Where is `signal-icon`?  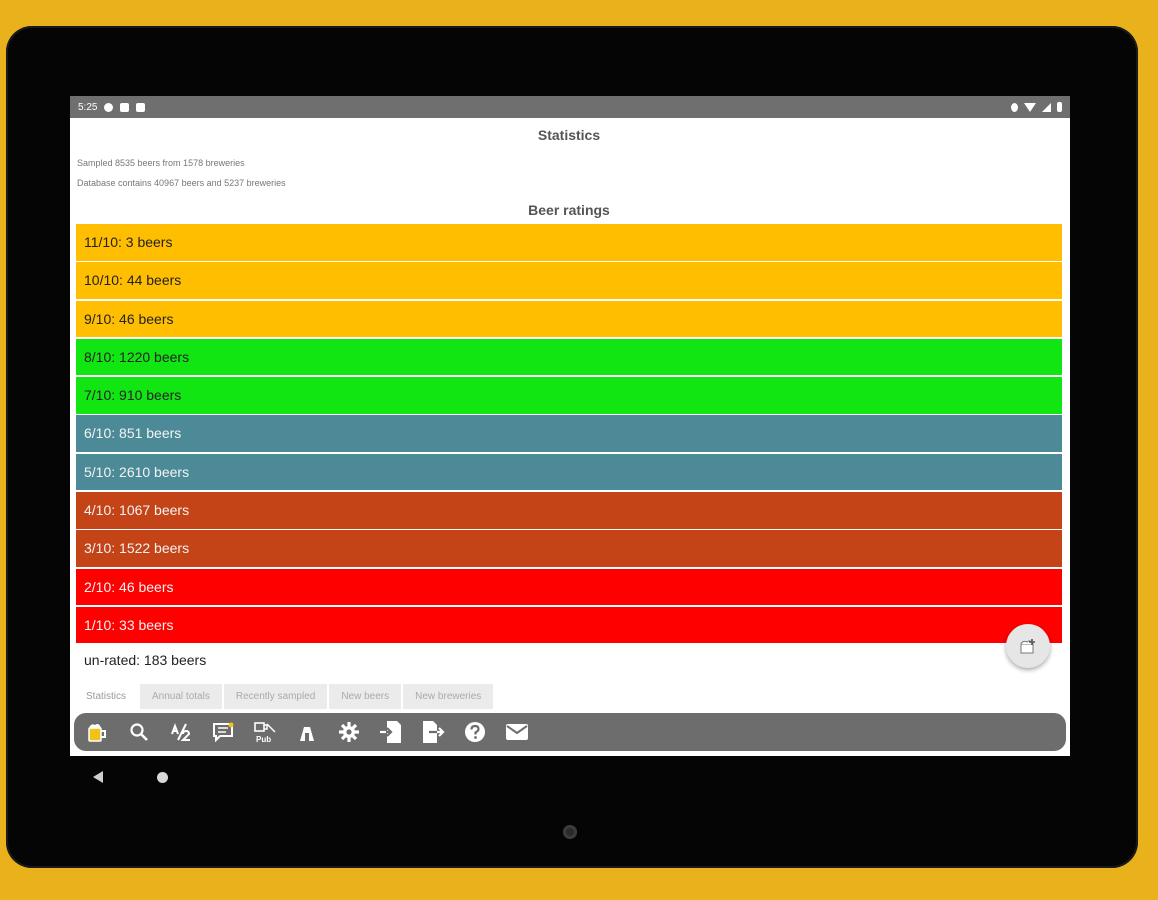 signal-icon is located at coordinates (1046, 107).